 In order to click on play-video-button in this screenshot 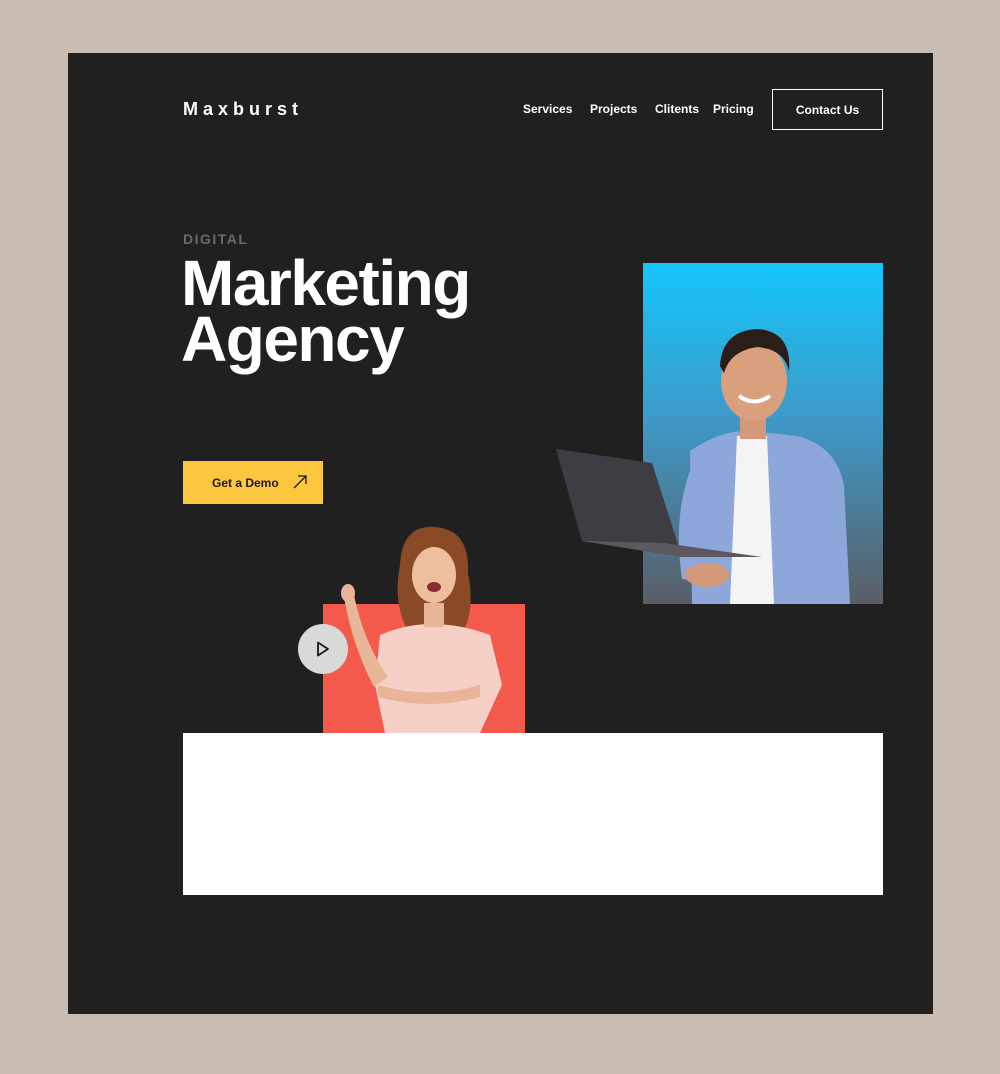, I will do `click(323, 649)`.